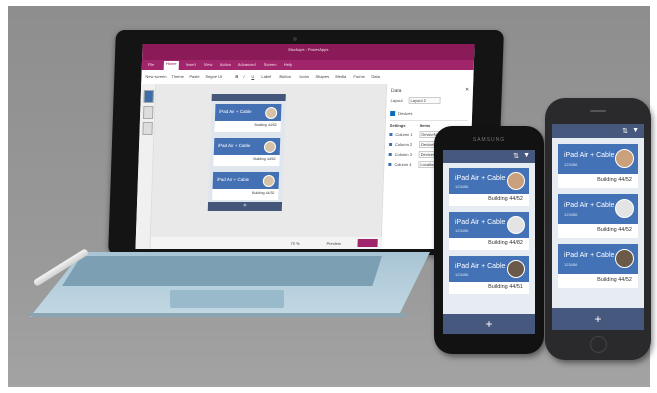 The width and height of the screenshot is (657, 393). I want to click on tab-help: Help, so click(288, 64).